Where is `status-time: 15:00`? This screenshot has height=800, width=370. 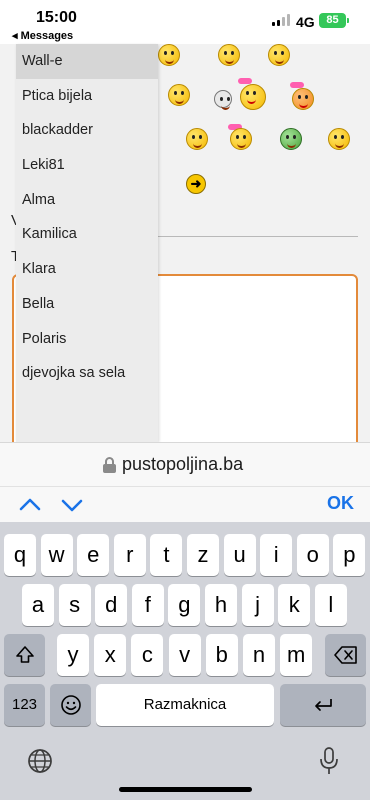 status-time: 15:00 is located at coordinates (56, 17).